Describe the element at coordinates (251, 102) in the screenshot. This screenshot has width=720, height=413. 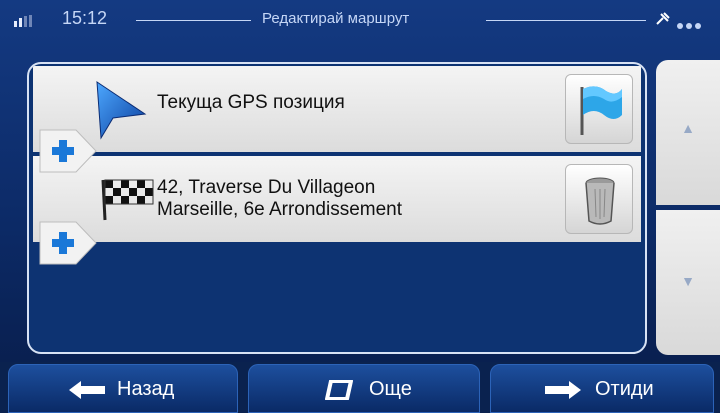
I see `route-item-label: Текуща GPS позиция` at that location.